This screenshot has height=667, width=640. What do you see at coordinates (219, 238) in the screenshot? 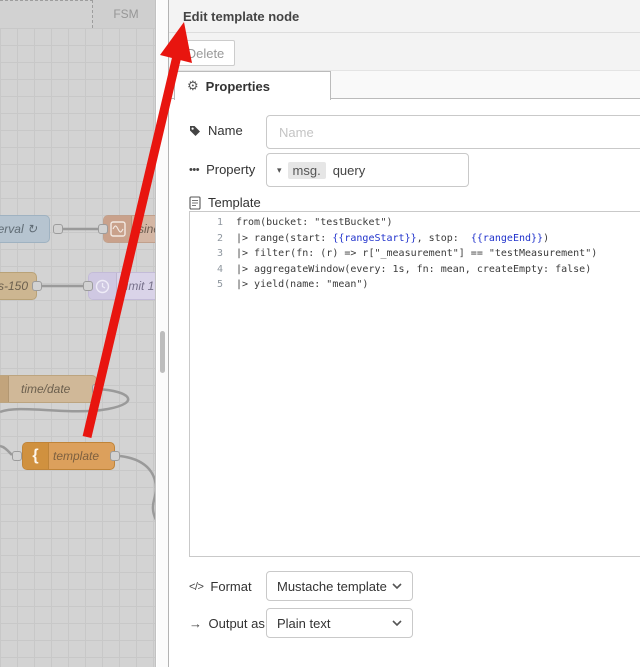
I see `line-number: 2` at bounding box center [219, 238].